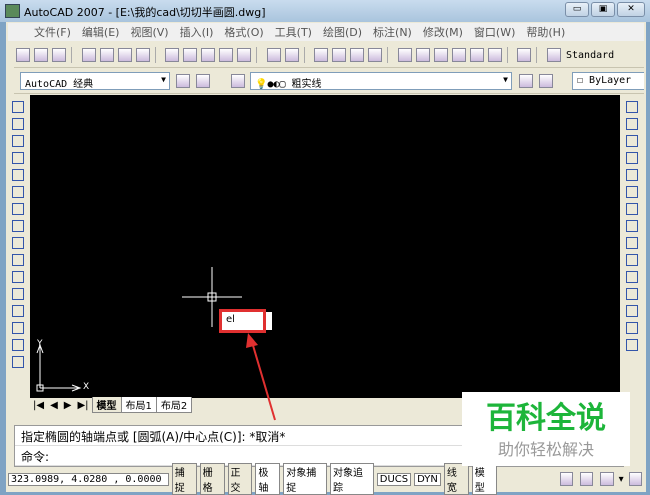 The width and height of the screenshot is (650, 495). What do you see at coordinates (18, 260) in the screenshot?
I see `ellipse-icon` at bounding box center [18, 260].